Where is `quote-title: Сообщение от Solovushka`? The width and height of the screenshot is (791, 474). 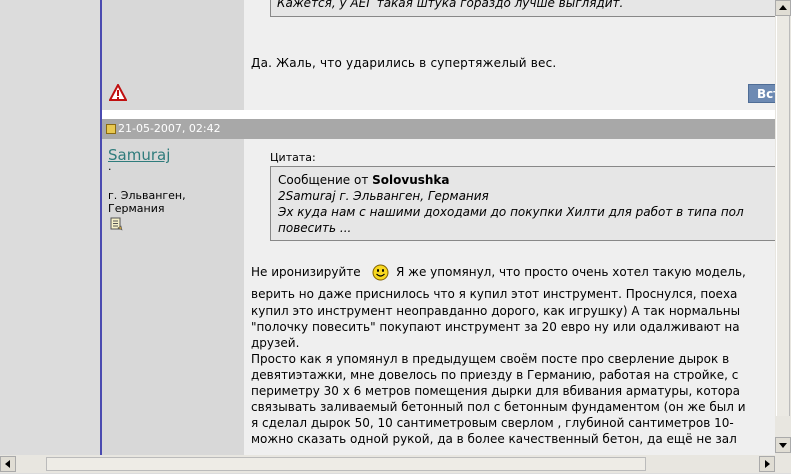 quote-title: Сообщение от Solovushka is located at coordinates (364, 180).